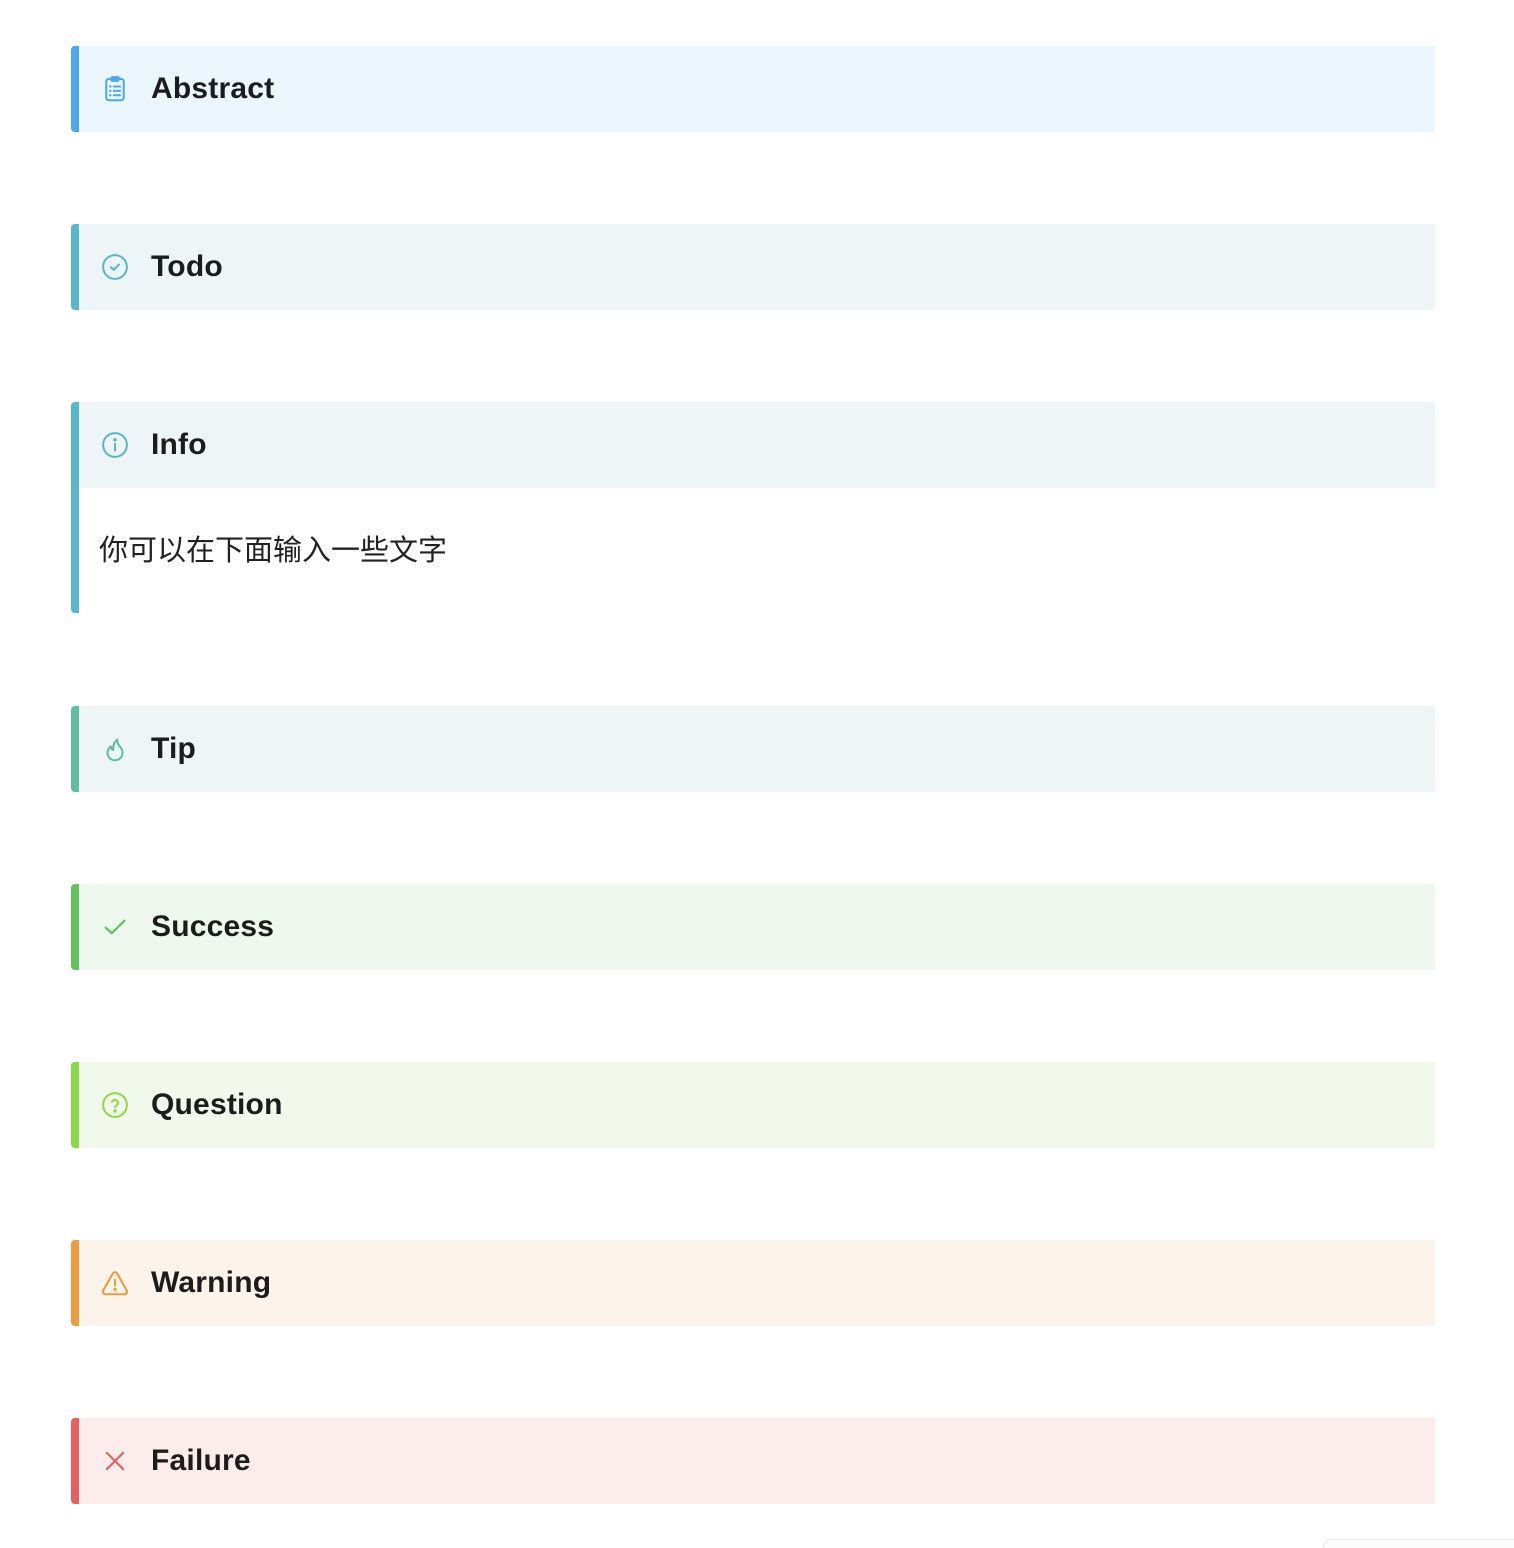  I want to click on flame-icon, so click(115, 749).